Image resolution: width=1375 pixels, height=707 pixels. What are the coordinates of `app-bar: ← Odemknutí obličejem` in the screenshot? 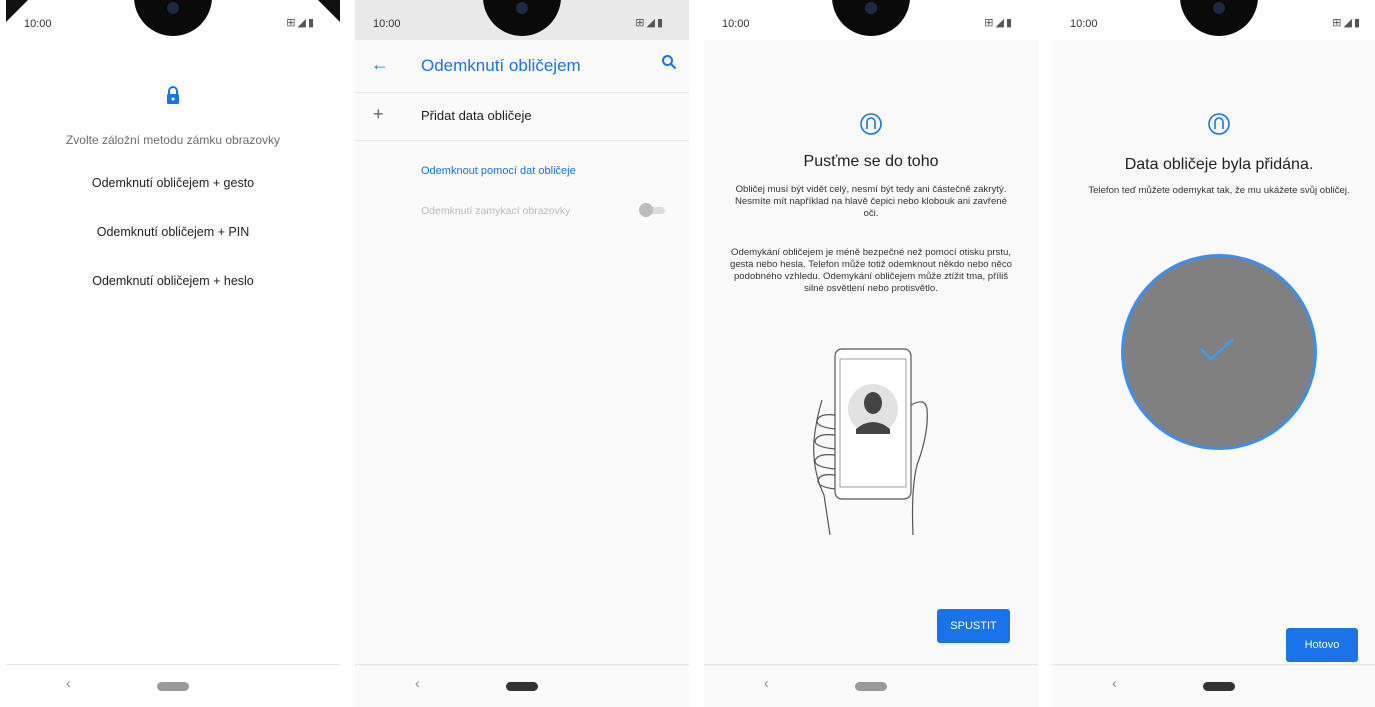 It's located at (522, 66).